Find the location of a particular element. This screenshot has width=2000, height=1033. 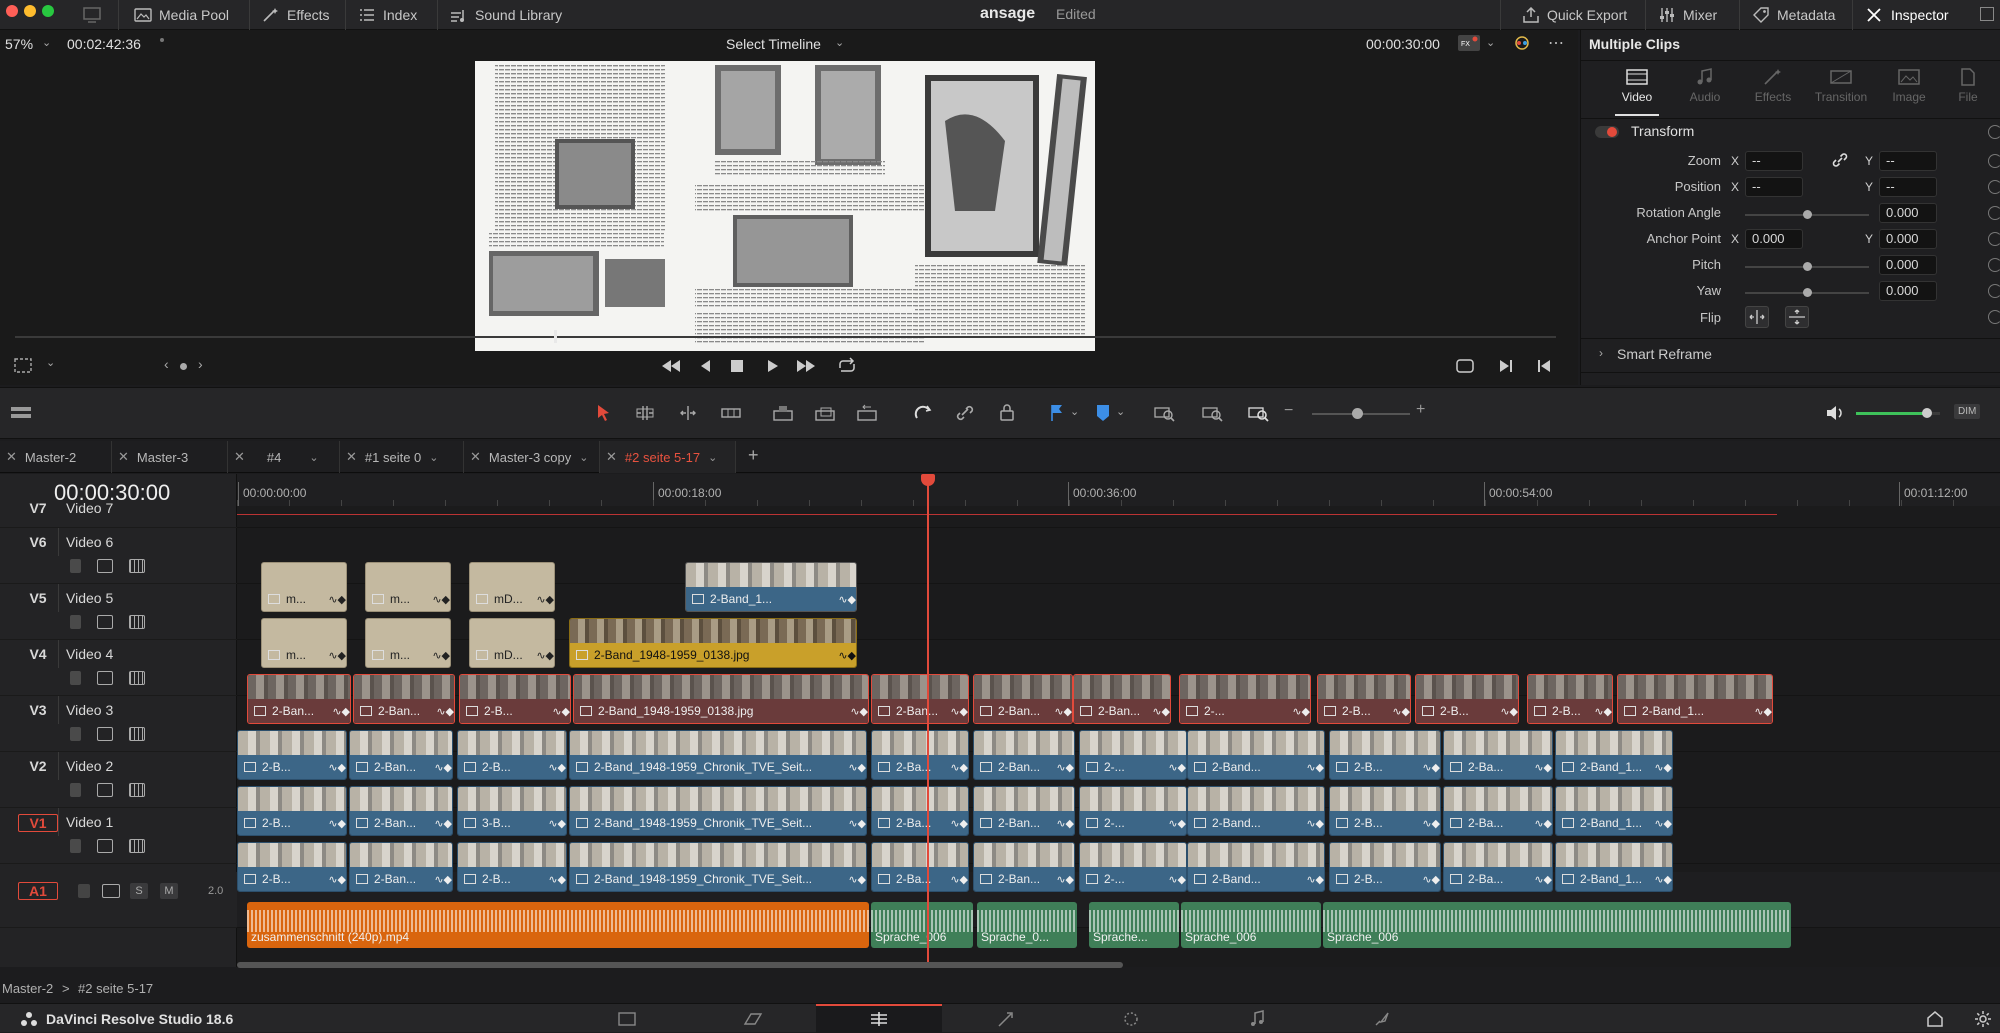

track-id: V5 is located at coordinates (38, 598).